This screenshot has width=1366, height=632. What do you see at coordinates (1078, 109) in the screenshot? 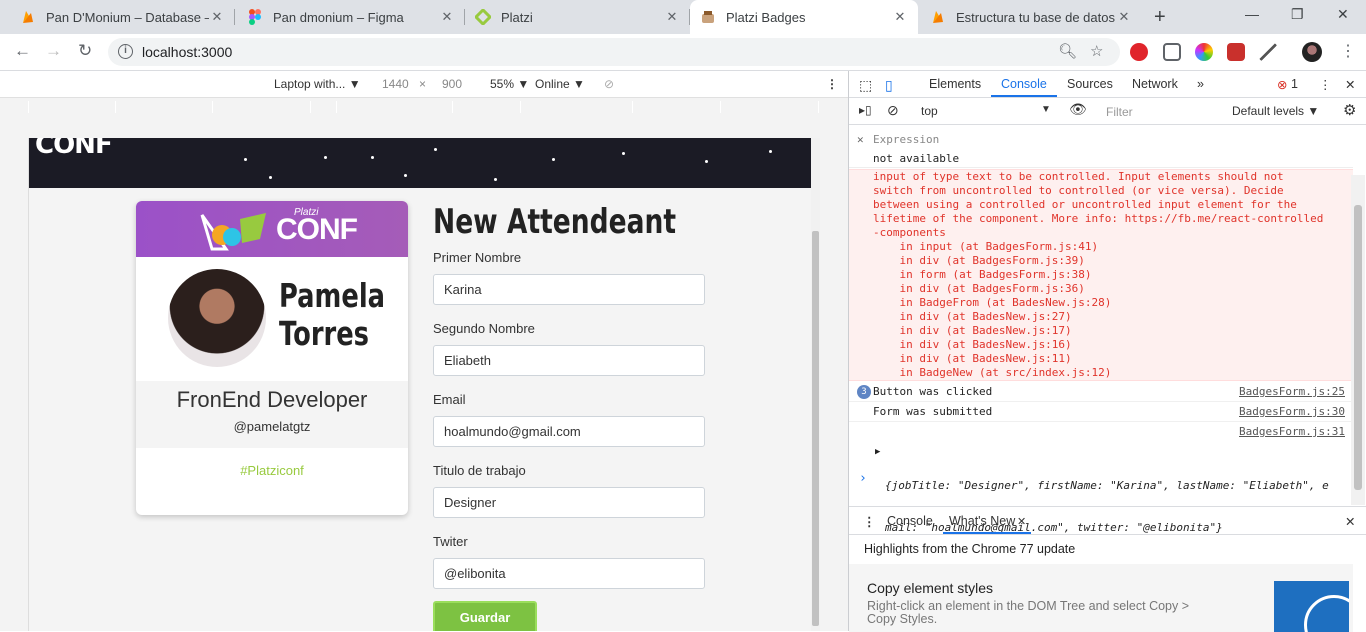
I see `eye-icon: 👁︎` at bounding box center [1078, 109].